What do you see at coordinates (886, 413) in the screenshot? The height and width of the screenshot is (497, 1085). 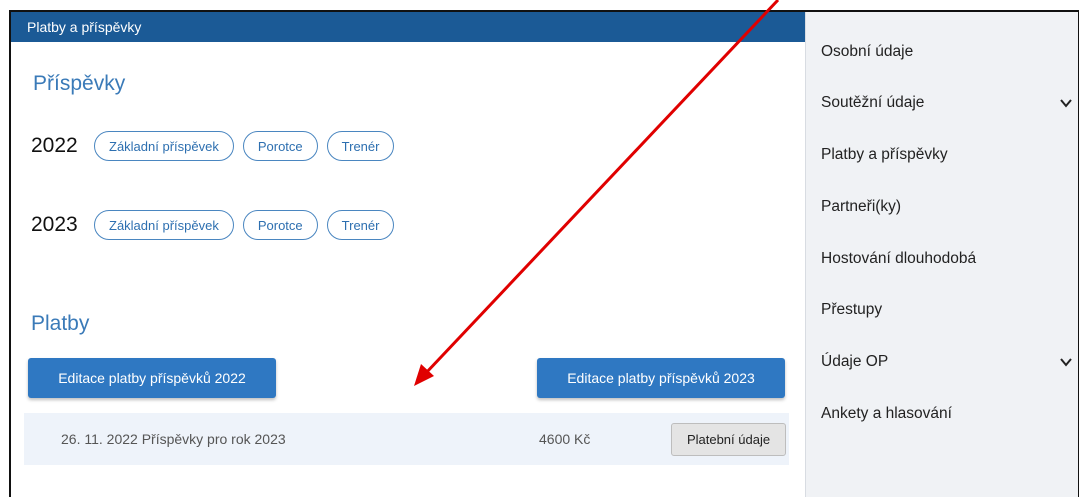 I see `sidebar-item-label: Ankety a hlasování` at bounding box center [886, 413].